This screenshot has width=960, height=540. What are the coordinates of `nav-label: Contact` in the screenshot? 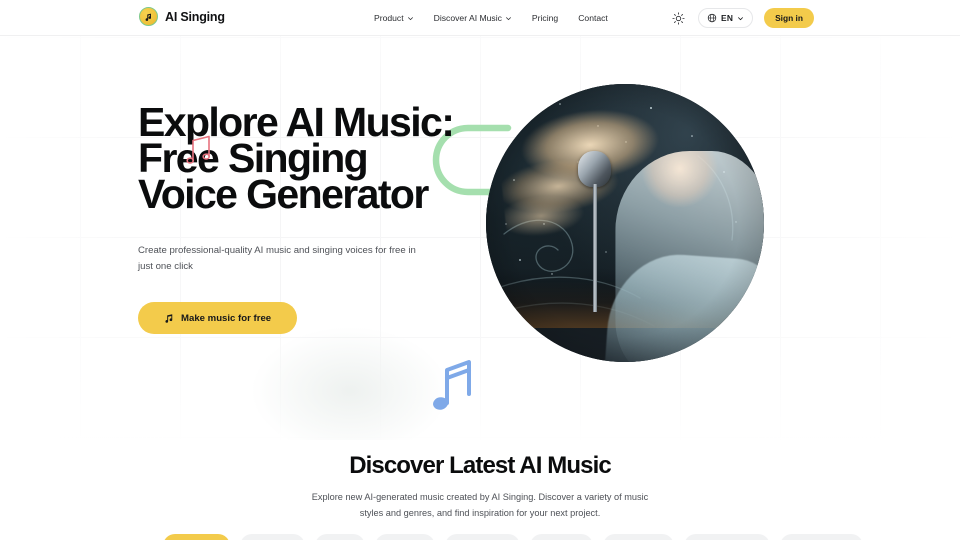 It's located at (593, 18).